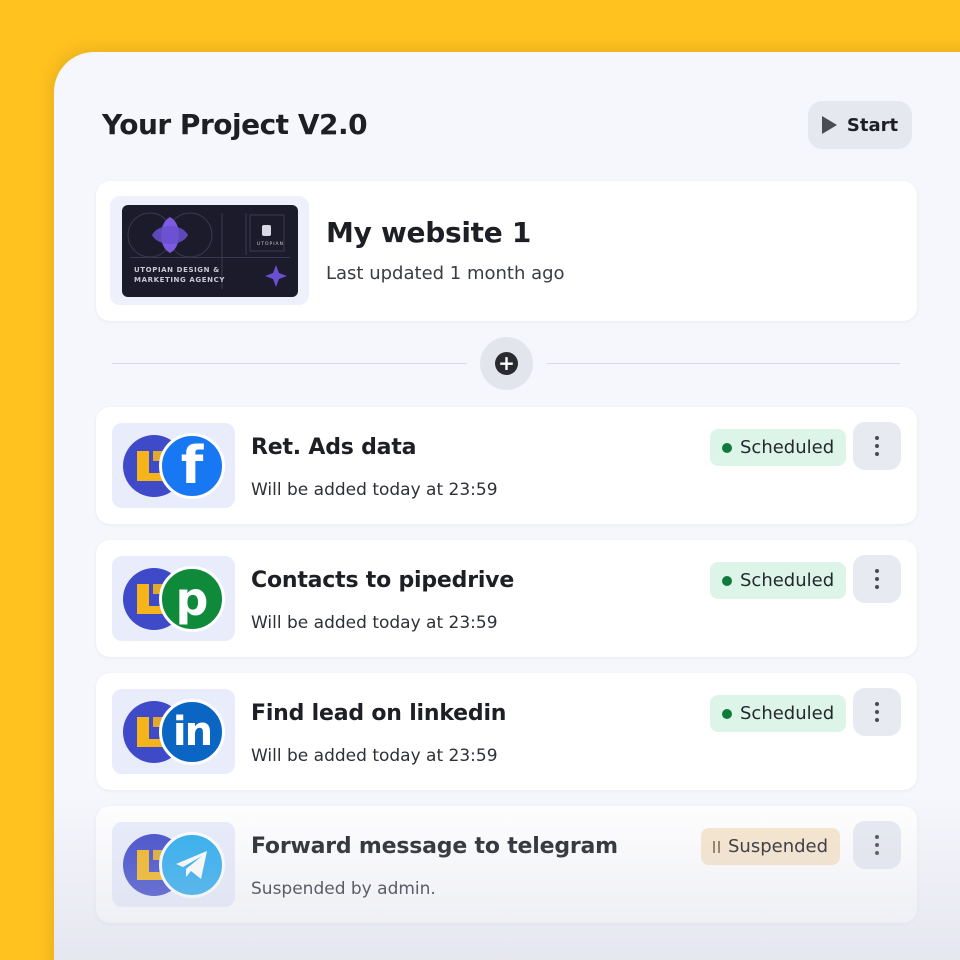  Describe the element at coordinates (716, 846) in the screenshot. I see `pause-icon` at that location.